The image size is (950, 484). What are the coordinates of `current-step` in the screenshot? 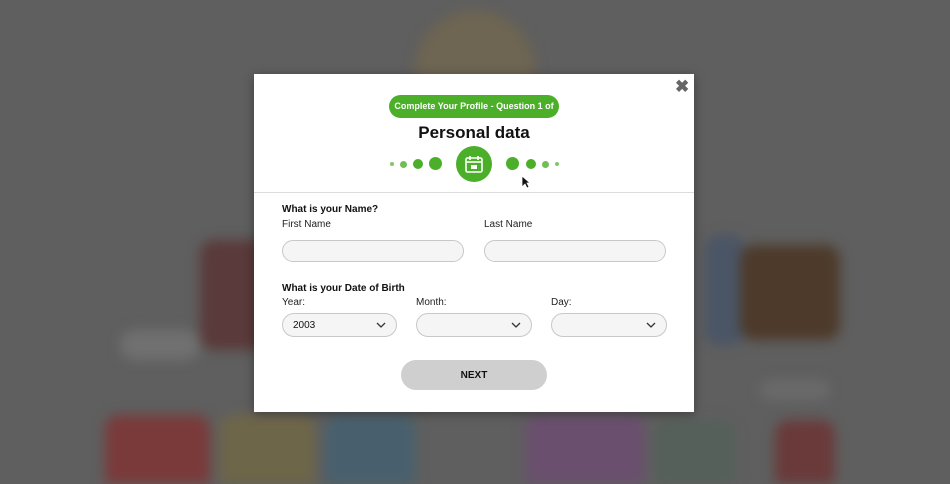 It's located at (474, 164).